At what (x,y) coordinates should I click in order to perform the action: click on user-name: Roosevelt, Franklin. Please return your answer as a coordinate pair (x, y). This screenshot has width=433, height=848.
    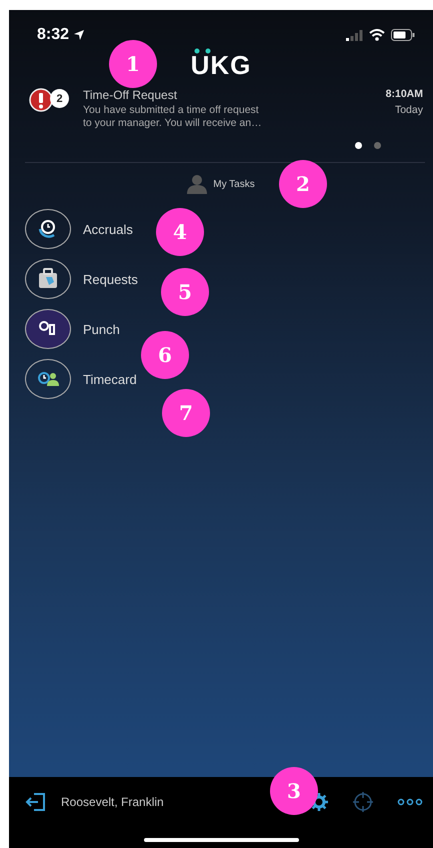
    Looking at the image, I should click on (113, 802).